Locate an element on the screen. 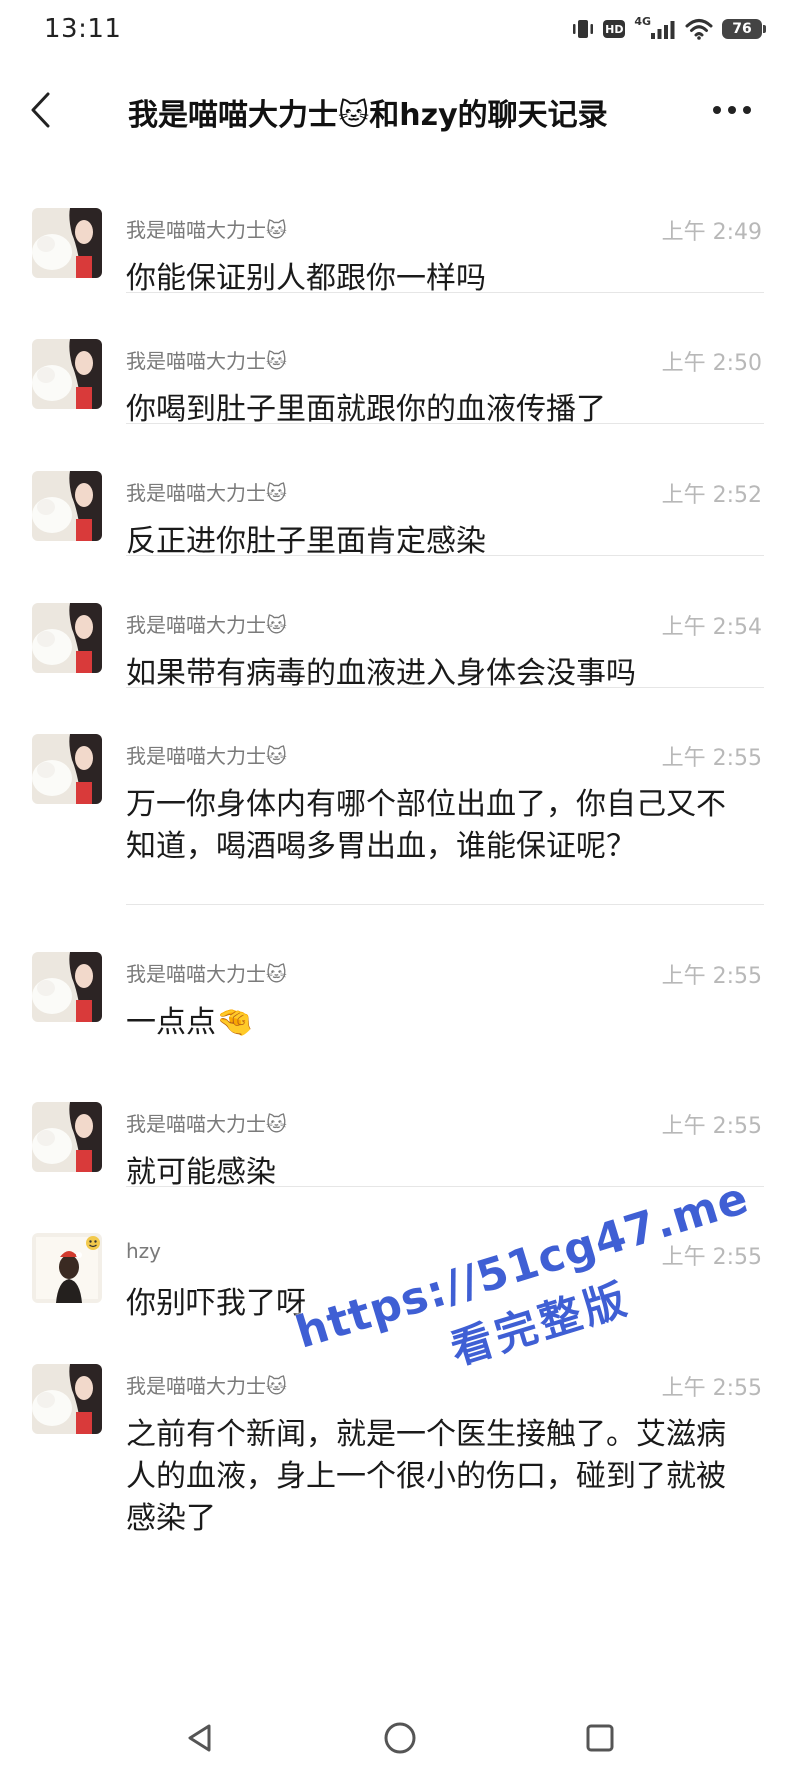 The height and width of the screenshot is (1784, 800). navigation-bar is located at coordinates (400, 1737).